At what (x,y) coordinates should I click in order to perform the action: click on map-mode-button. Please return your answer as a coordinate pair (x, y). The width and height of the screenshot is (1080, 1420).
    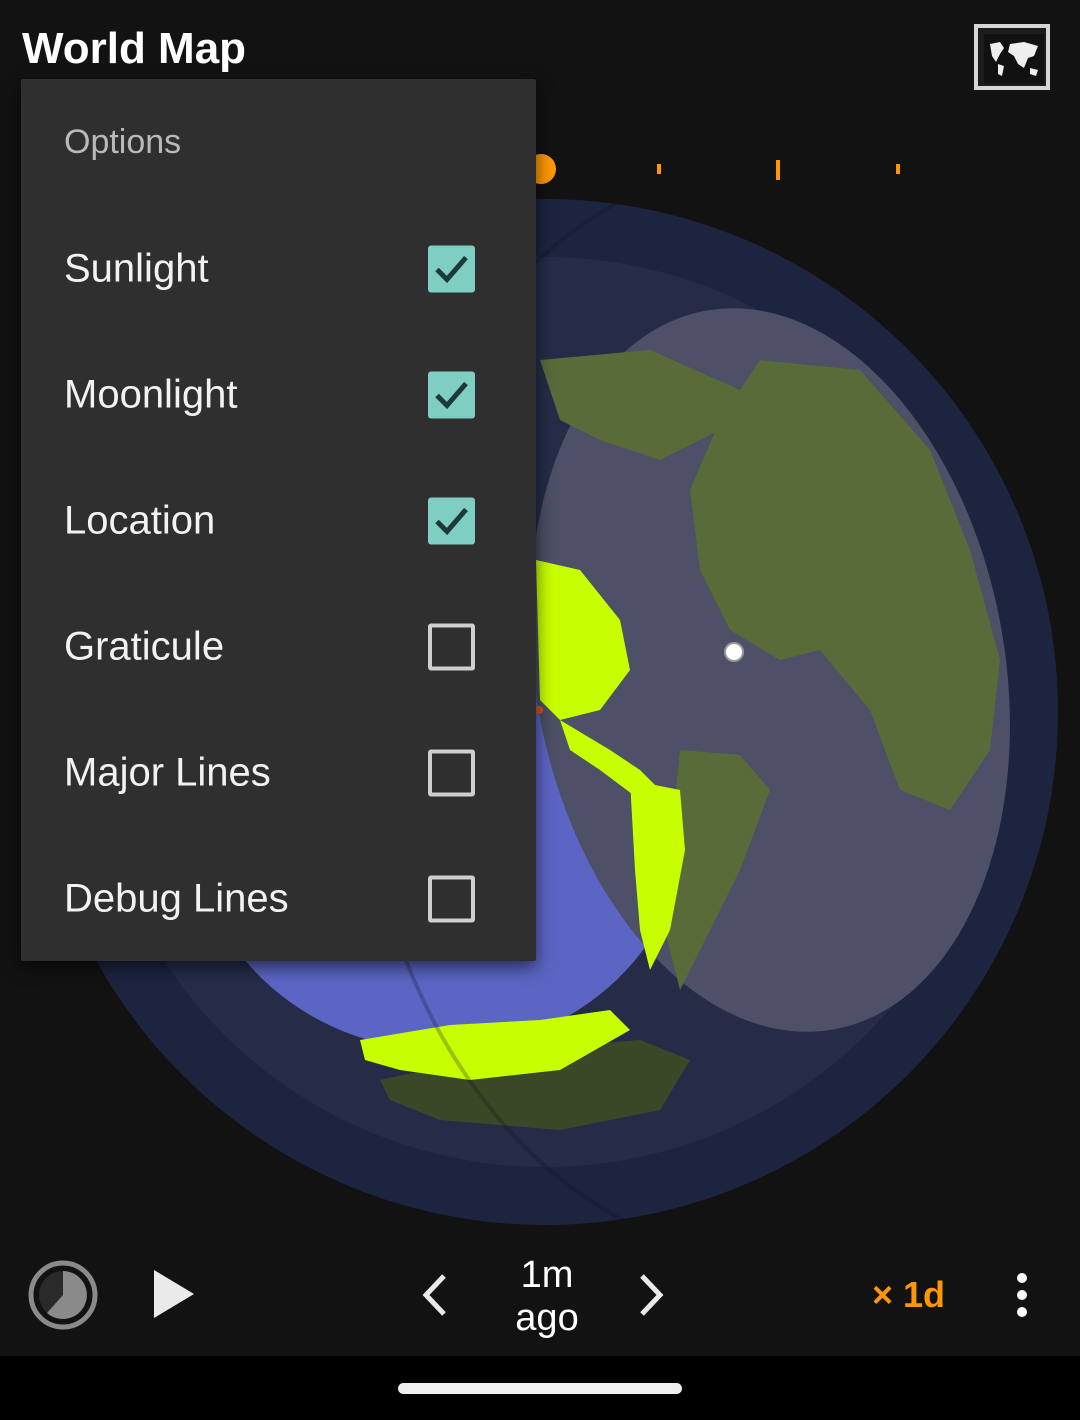
    Looking at the image, I should click on (1012, 57).